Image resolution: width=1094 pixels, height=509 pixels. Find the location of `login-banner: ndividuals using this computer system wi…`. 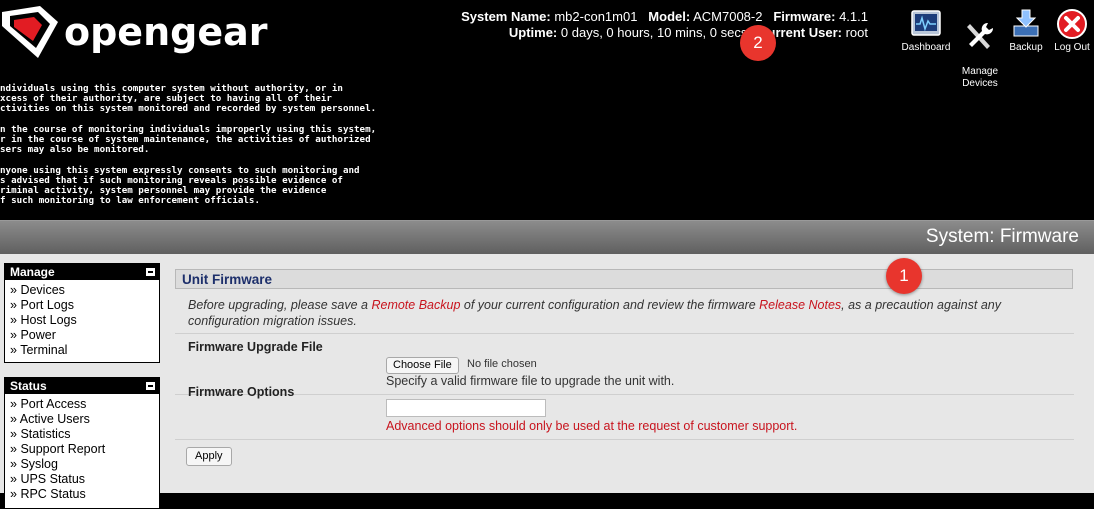

login-banner: ndividuals using this computer system wi… is located at coordinates (188, 145).